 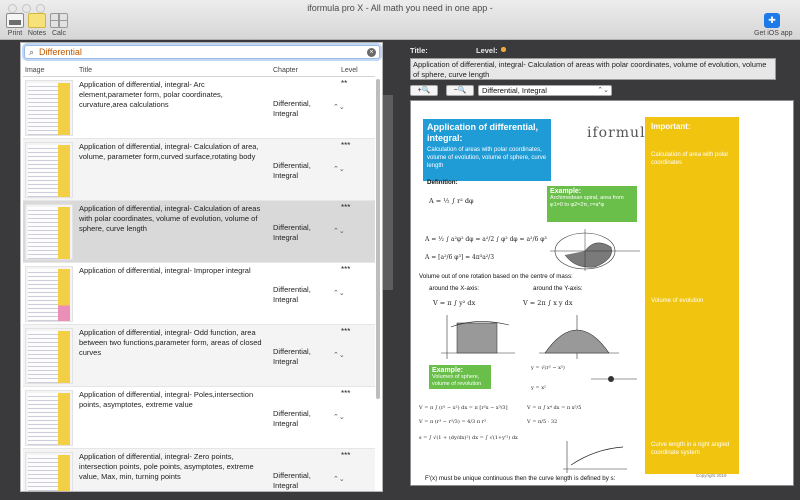 What do you see at coordinates (773, 33) in the screenshot?
I see `get-ios-app-label: Get iOS app` at bounding box center [773, 33].